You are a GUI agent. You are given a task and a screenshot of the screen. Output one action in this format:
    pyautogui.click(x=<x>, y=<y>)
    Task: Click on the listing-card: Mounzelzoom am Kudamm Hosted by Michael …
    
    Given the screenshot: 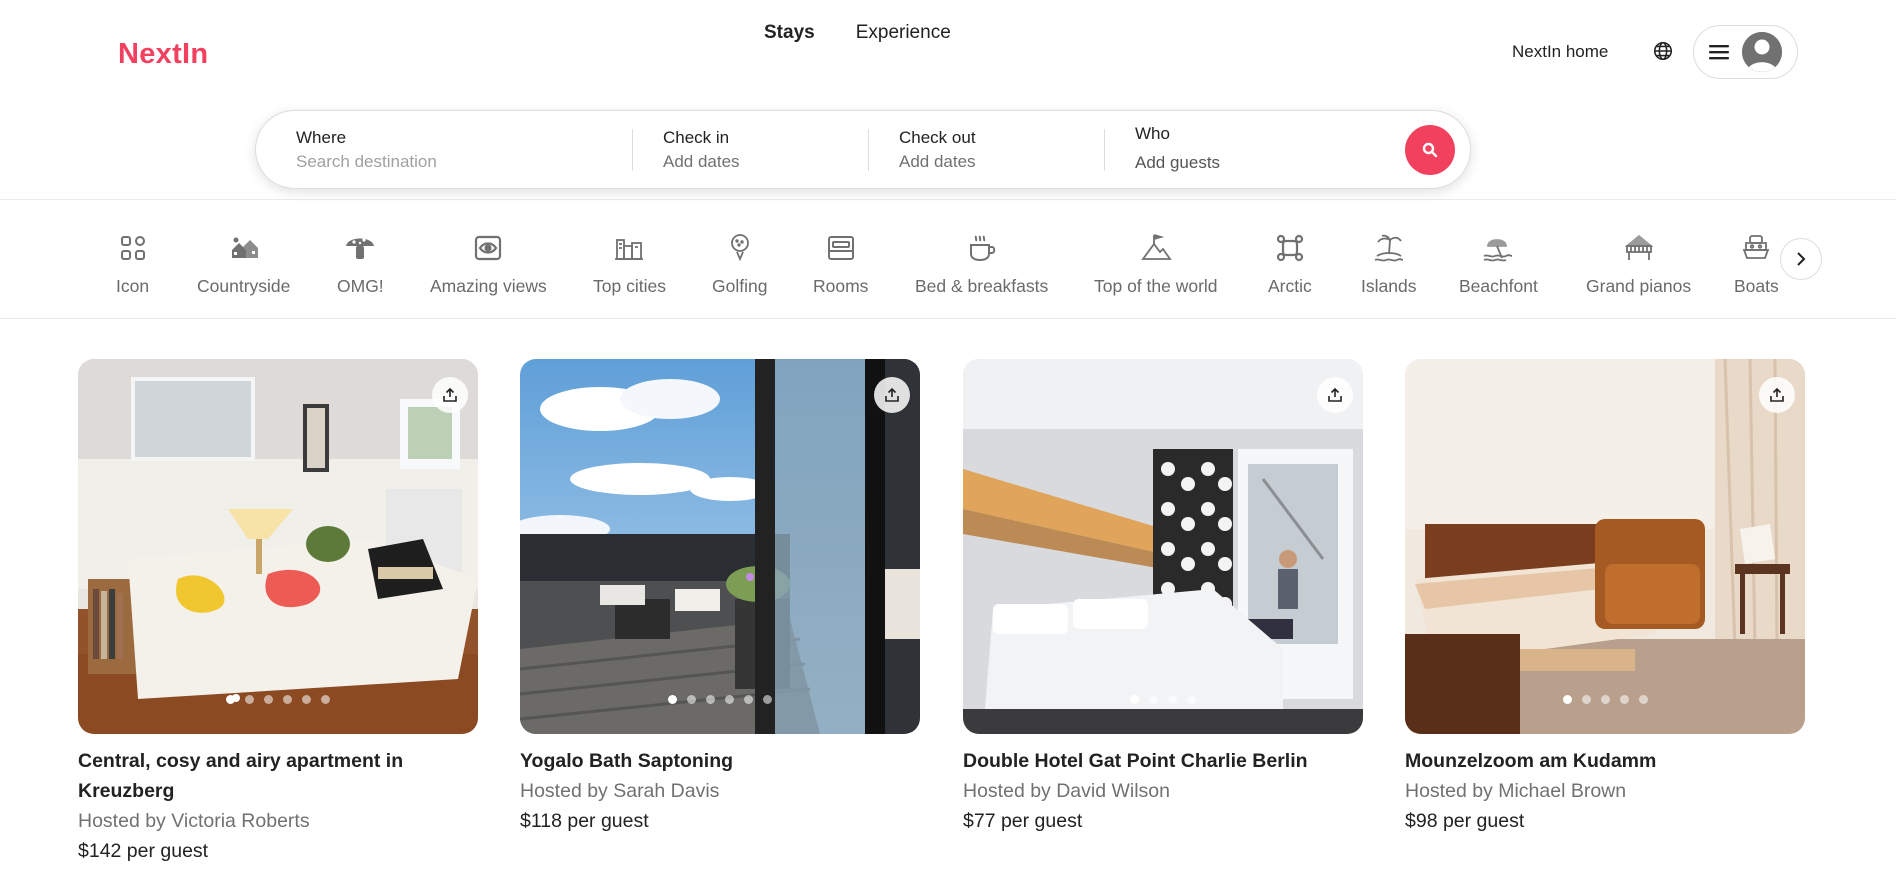 What is the action you would take?
    pyautogui.click(x=1605, y=597)
    